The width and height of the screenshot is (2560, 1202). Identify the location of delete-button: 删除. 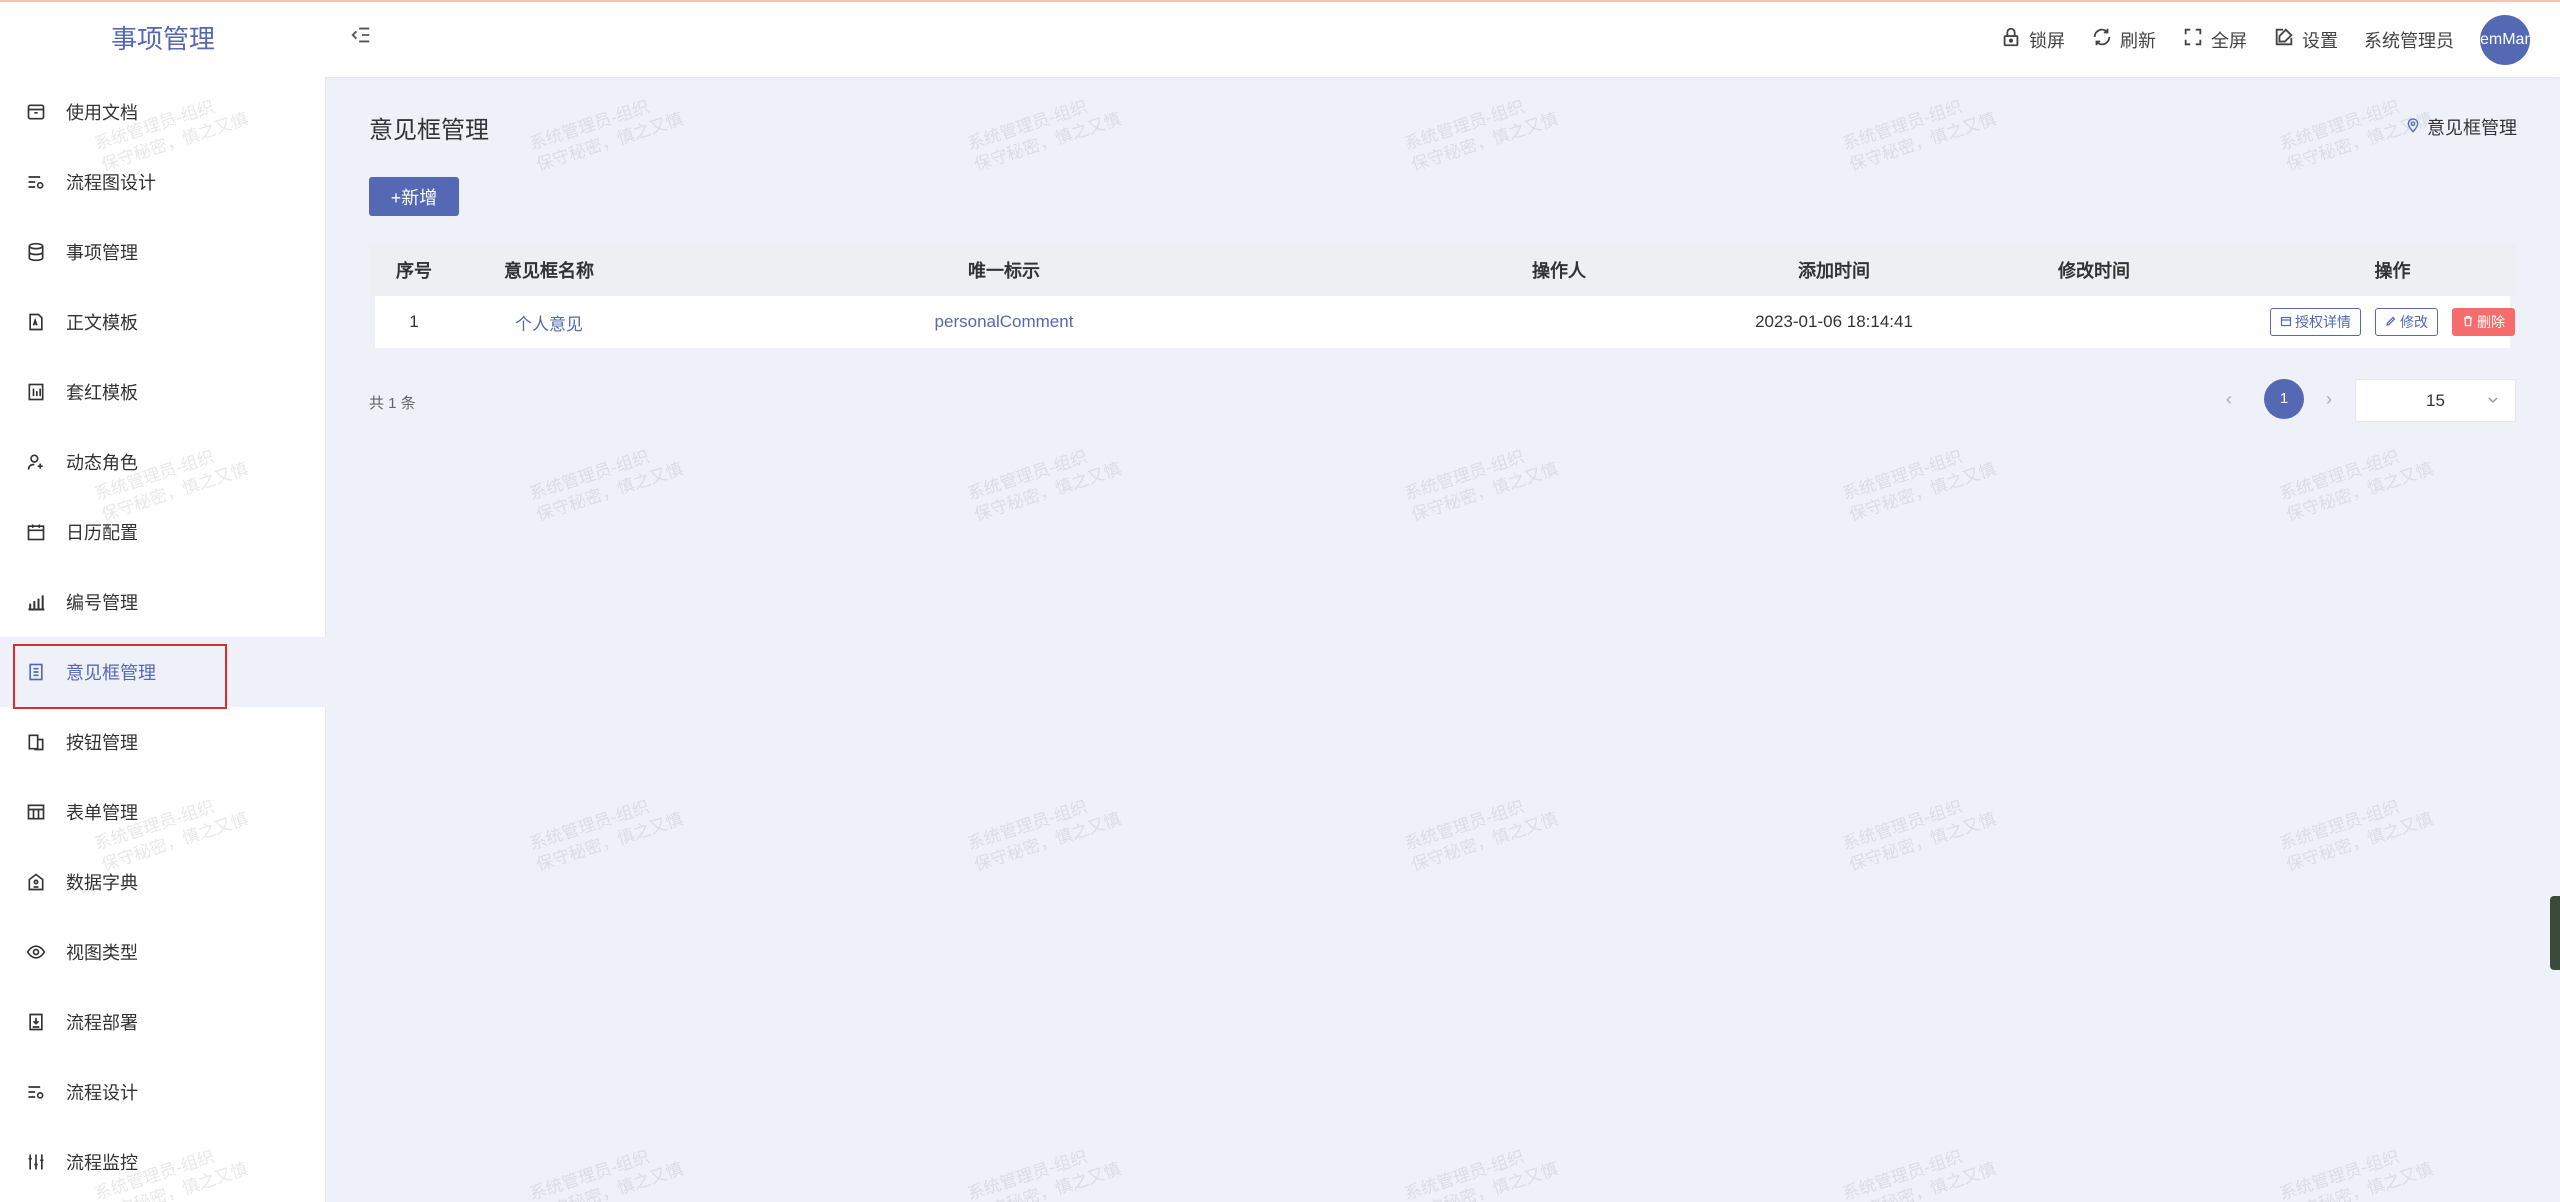
(2483, 322).